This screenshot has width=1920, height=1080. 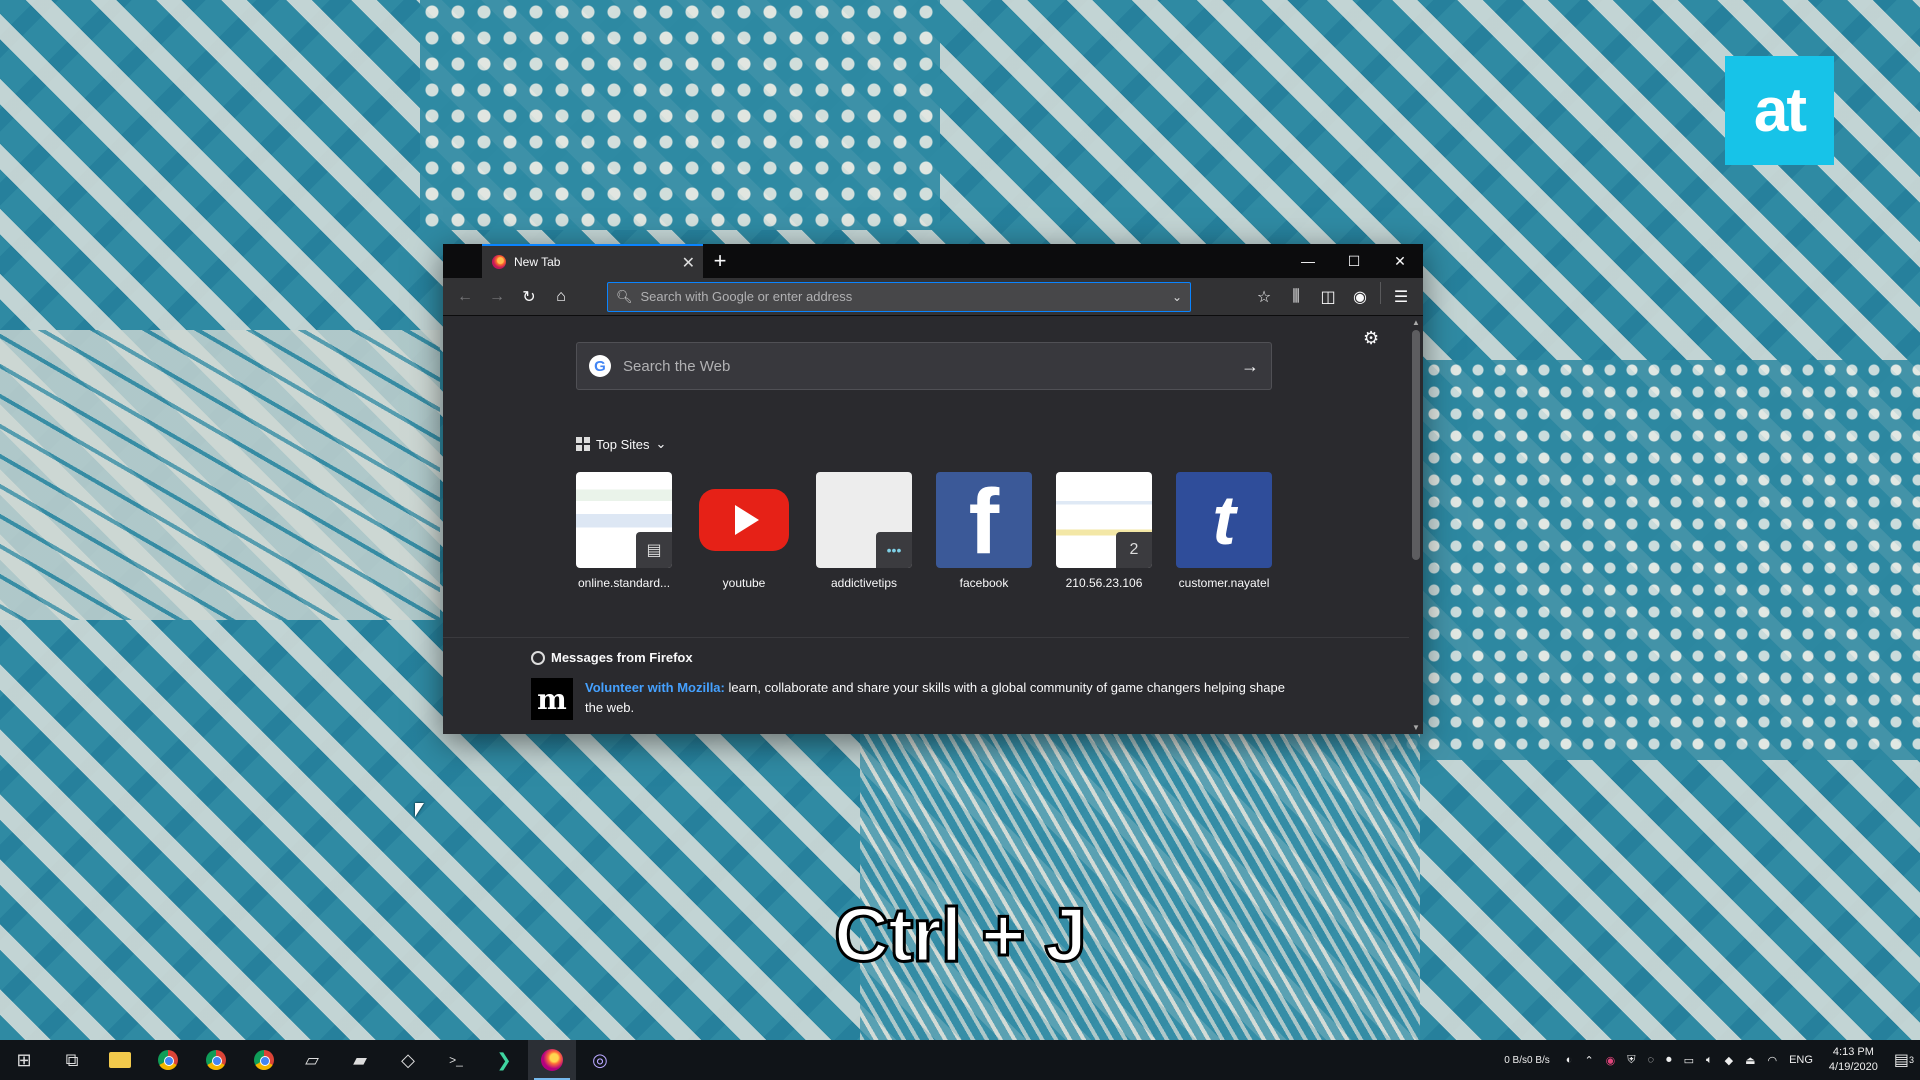 What do you see at coordinates (1177, 297) in the screenshot?
I see `chevron-down-icon: ⌄` at bounding box center [1177, 297].